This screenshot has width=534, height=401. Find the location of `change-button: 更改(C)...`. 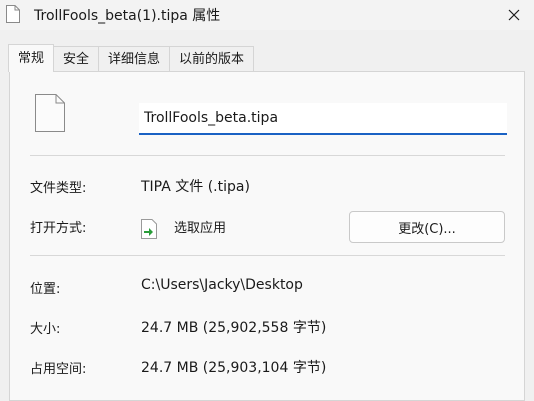

change-button: 更改(C)... is located at coordinates (427, 227).